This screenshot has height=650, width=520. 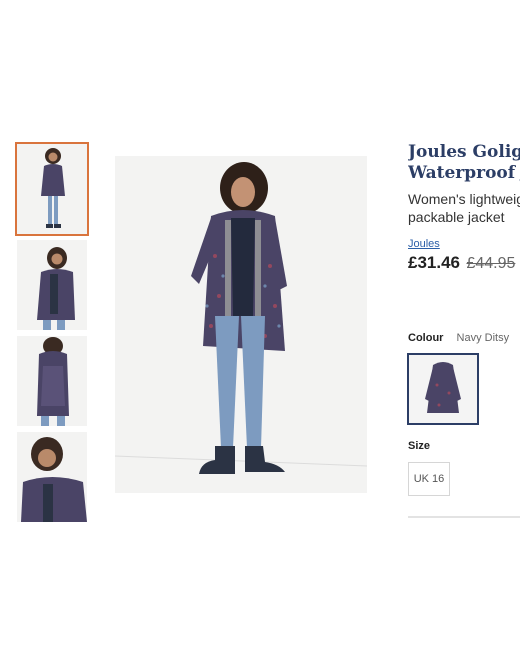 What do you see at coordinates (491, 263) in the screenshot?
I see `original-price: £44.95` at bounding box center [491, 263].